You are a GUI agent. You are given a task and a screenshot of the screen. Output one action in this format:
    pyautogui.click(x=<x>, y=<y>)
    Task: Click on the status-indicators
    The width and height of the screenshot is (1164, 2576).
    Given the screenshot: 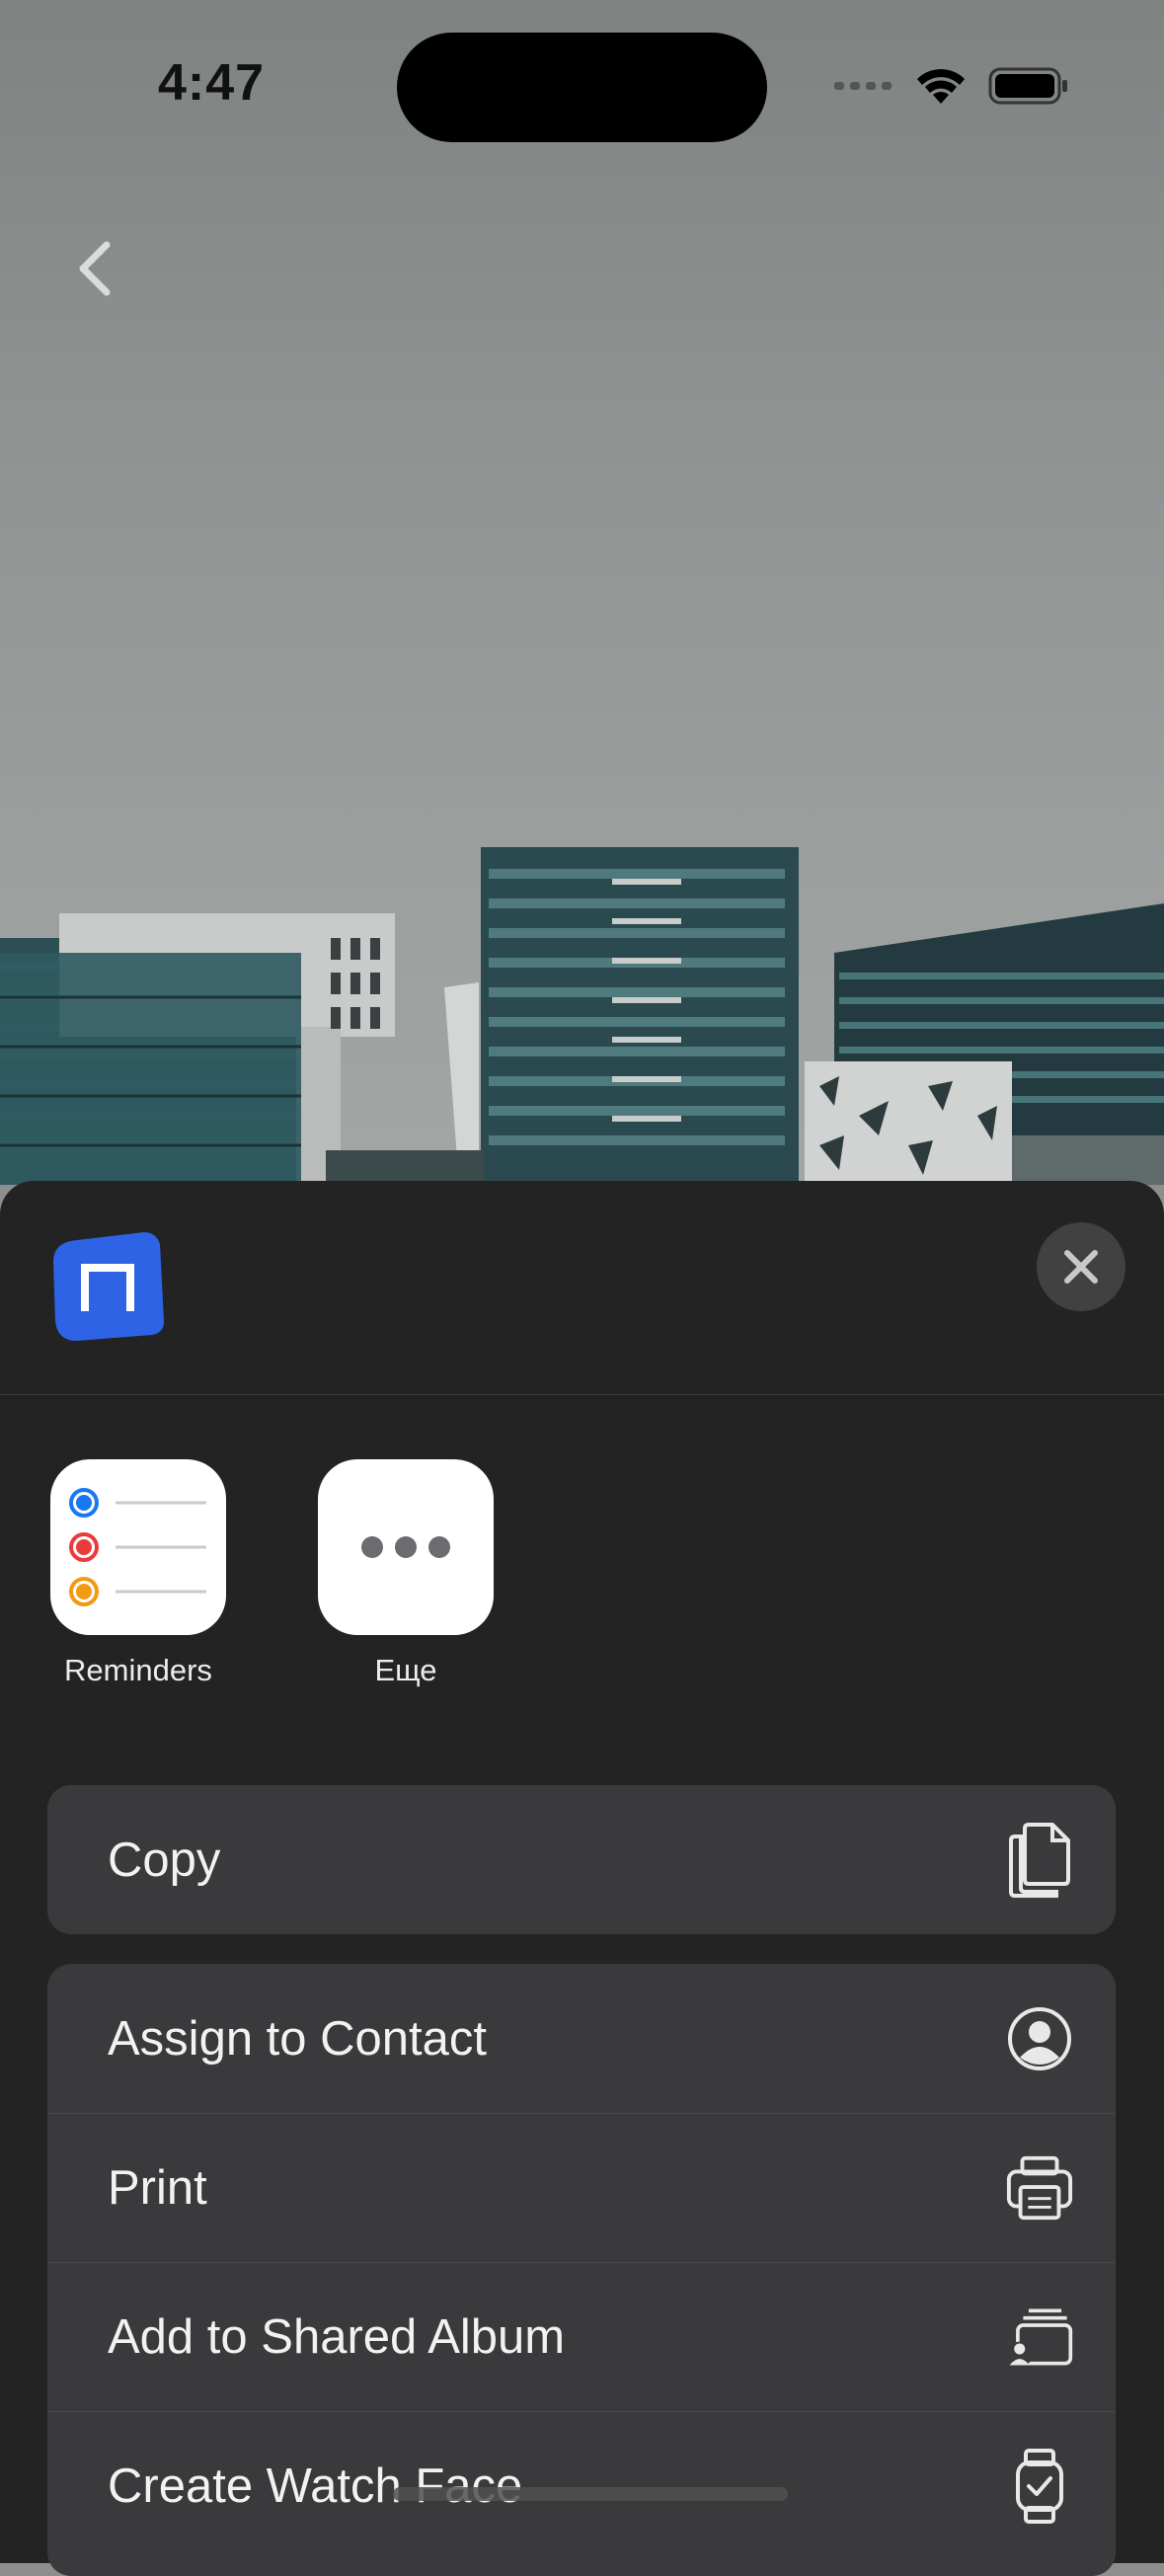 What is the action you would take?
    pyautogui.click(x=951, y=86)
    